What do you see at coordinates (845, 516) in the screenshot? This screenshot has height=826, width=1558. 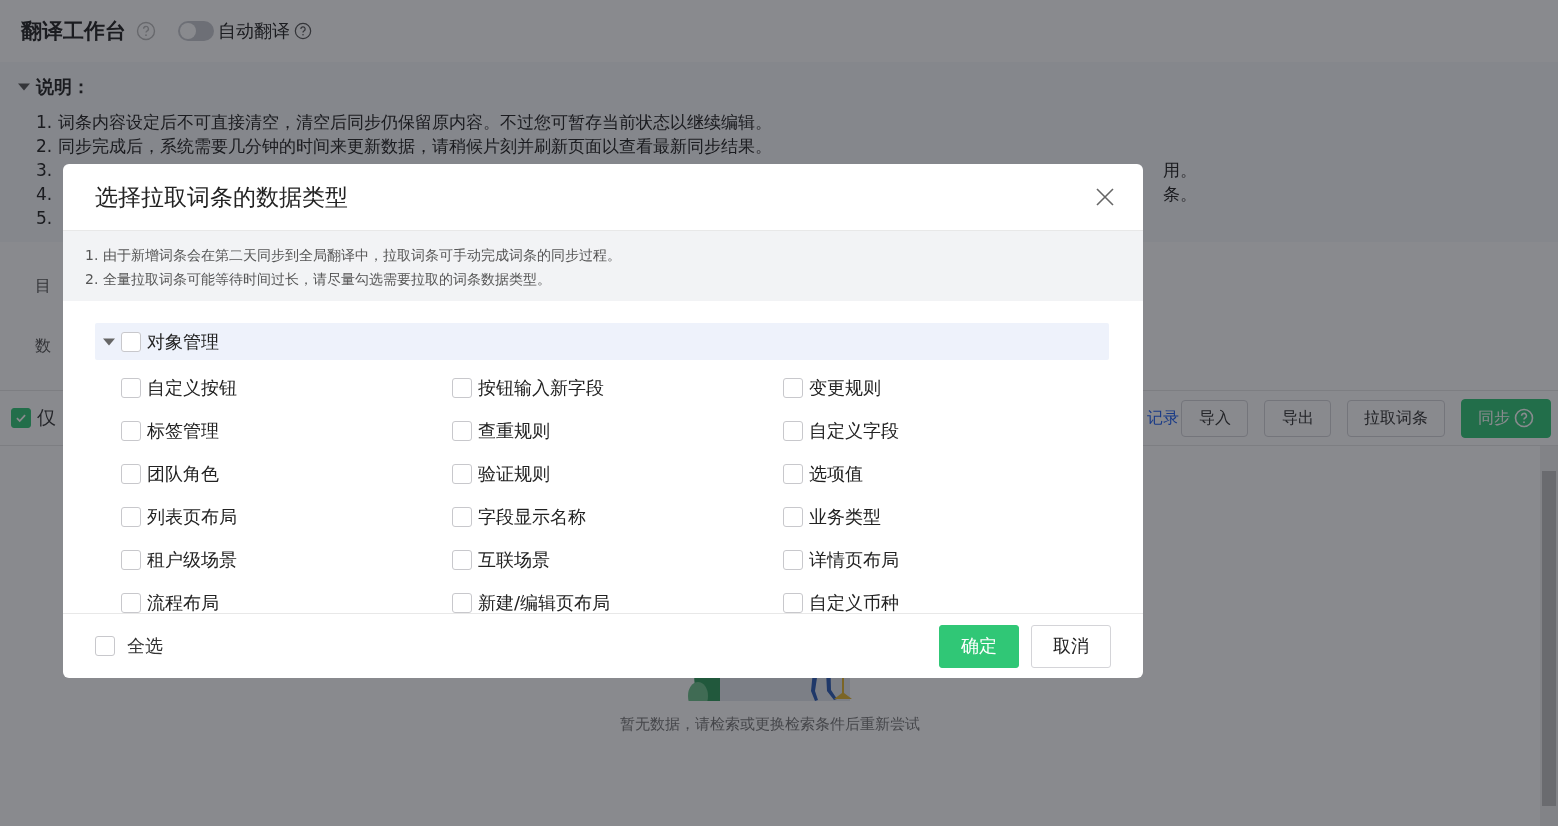 I see `checkbox-label: 业务类型` at bounding box center [845, 516].